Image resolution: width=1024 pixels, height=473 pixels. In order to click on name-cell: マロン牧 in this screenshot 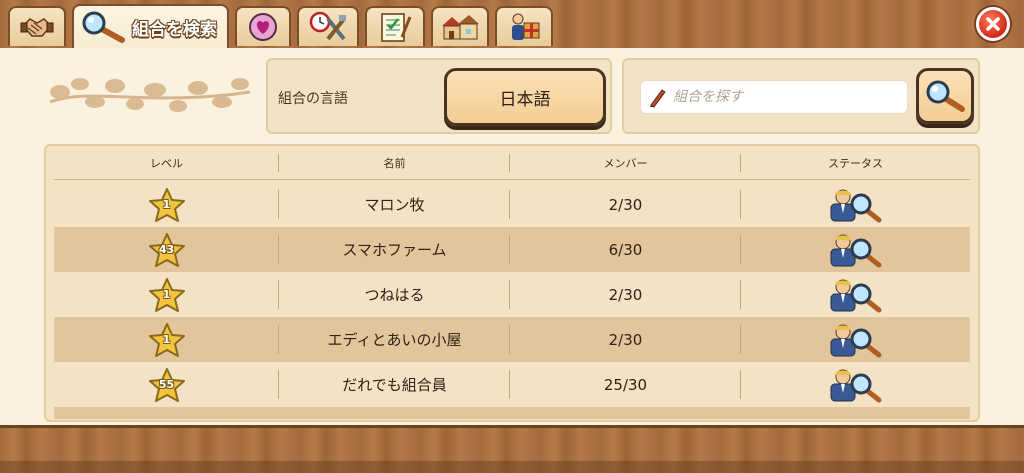, I will do `click(394, 204)`.